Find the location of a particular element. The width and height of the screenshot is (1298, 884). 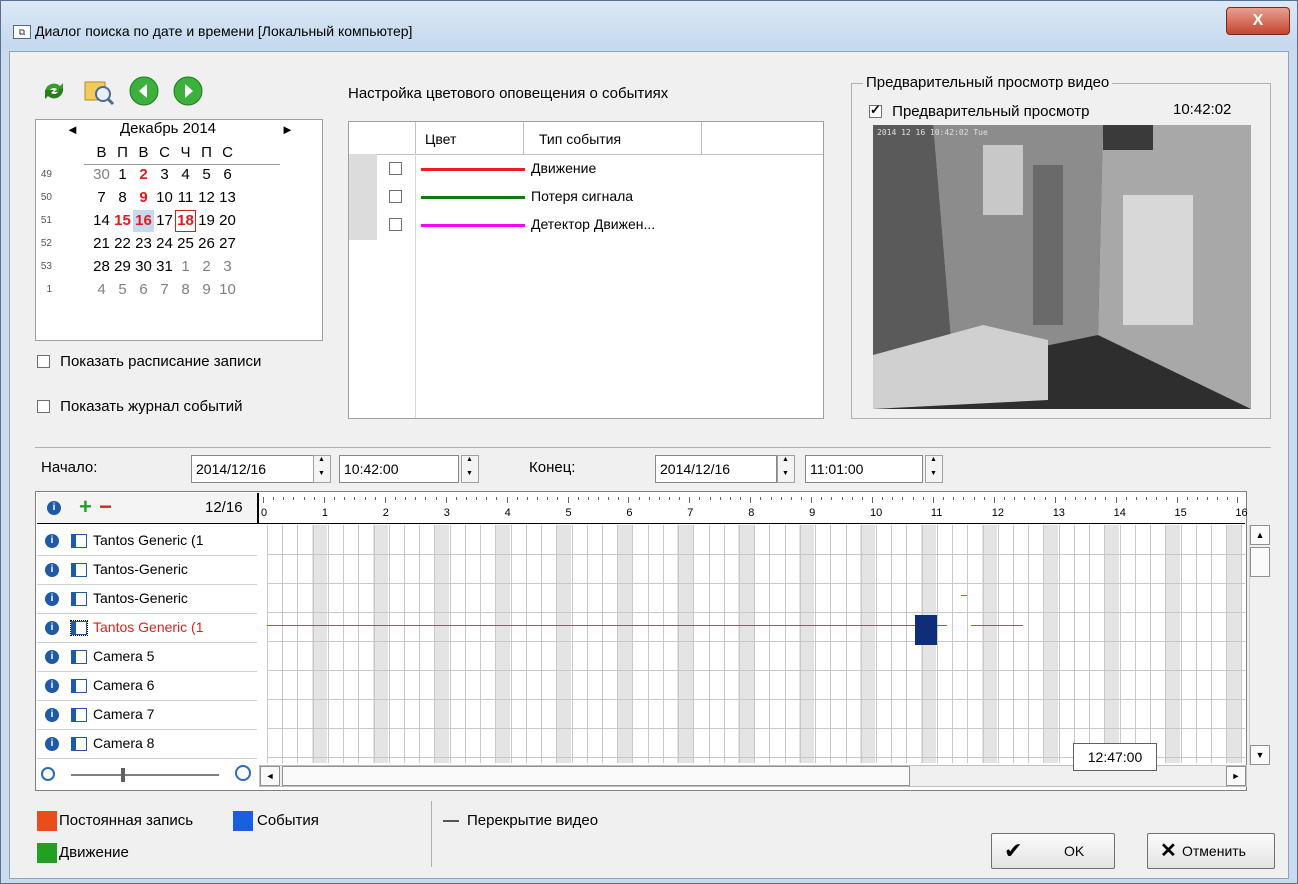

search-folder-icon is located at coordinates (99, 91).